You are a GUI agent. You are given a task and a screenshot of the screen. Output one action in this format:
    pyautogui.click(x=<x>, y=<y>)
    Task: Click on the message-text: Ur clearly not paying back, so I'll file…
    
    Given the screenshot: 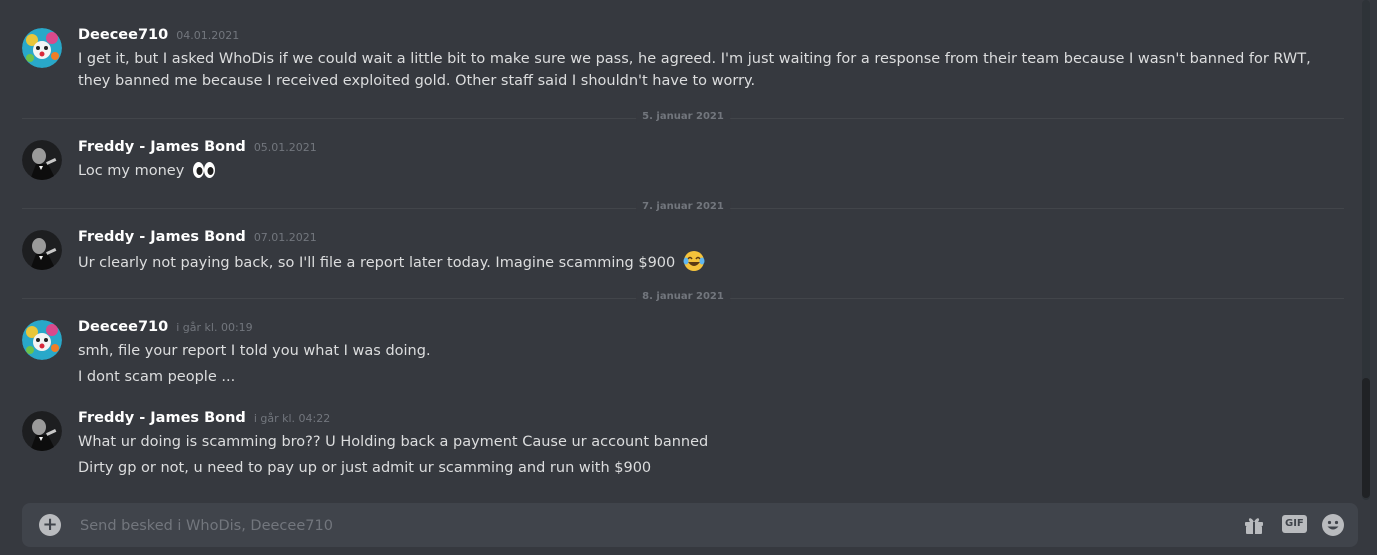 What is the action you would take?
    pyautogui.click(x=708, y=264)
    